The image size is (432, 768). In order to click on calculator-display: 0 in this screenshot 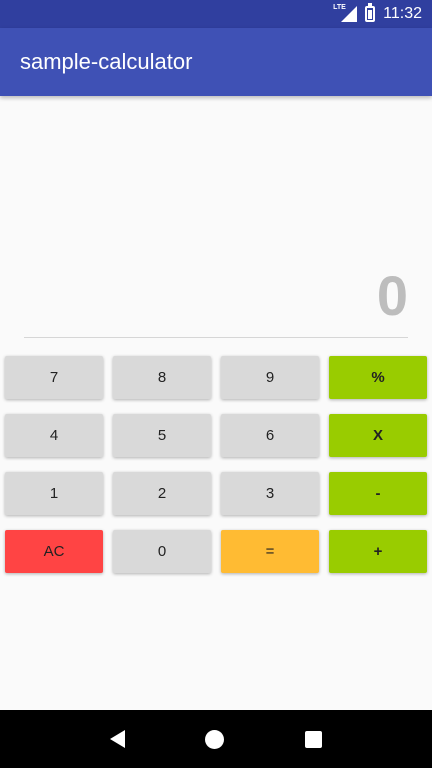, I will do `click(216, 295)`.